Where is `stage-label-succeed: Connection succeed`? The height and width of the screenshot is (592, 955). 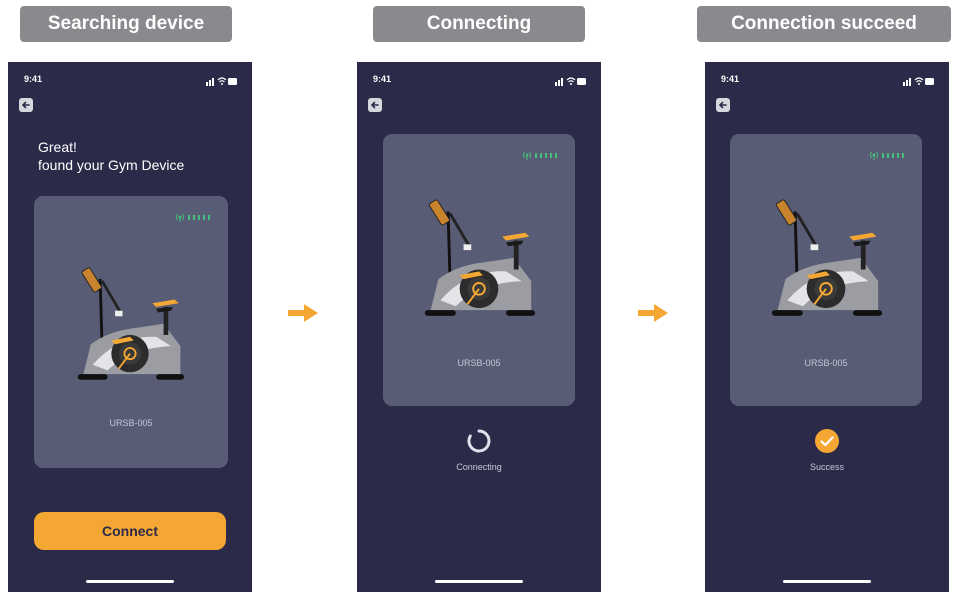
stage-label-succeed: Connection succeed is located at coordinates (824, 24).